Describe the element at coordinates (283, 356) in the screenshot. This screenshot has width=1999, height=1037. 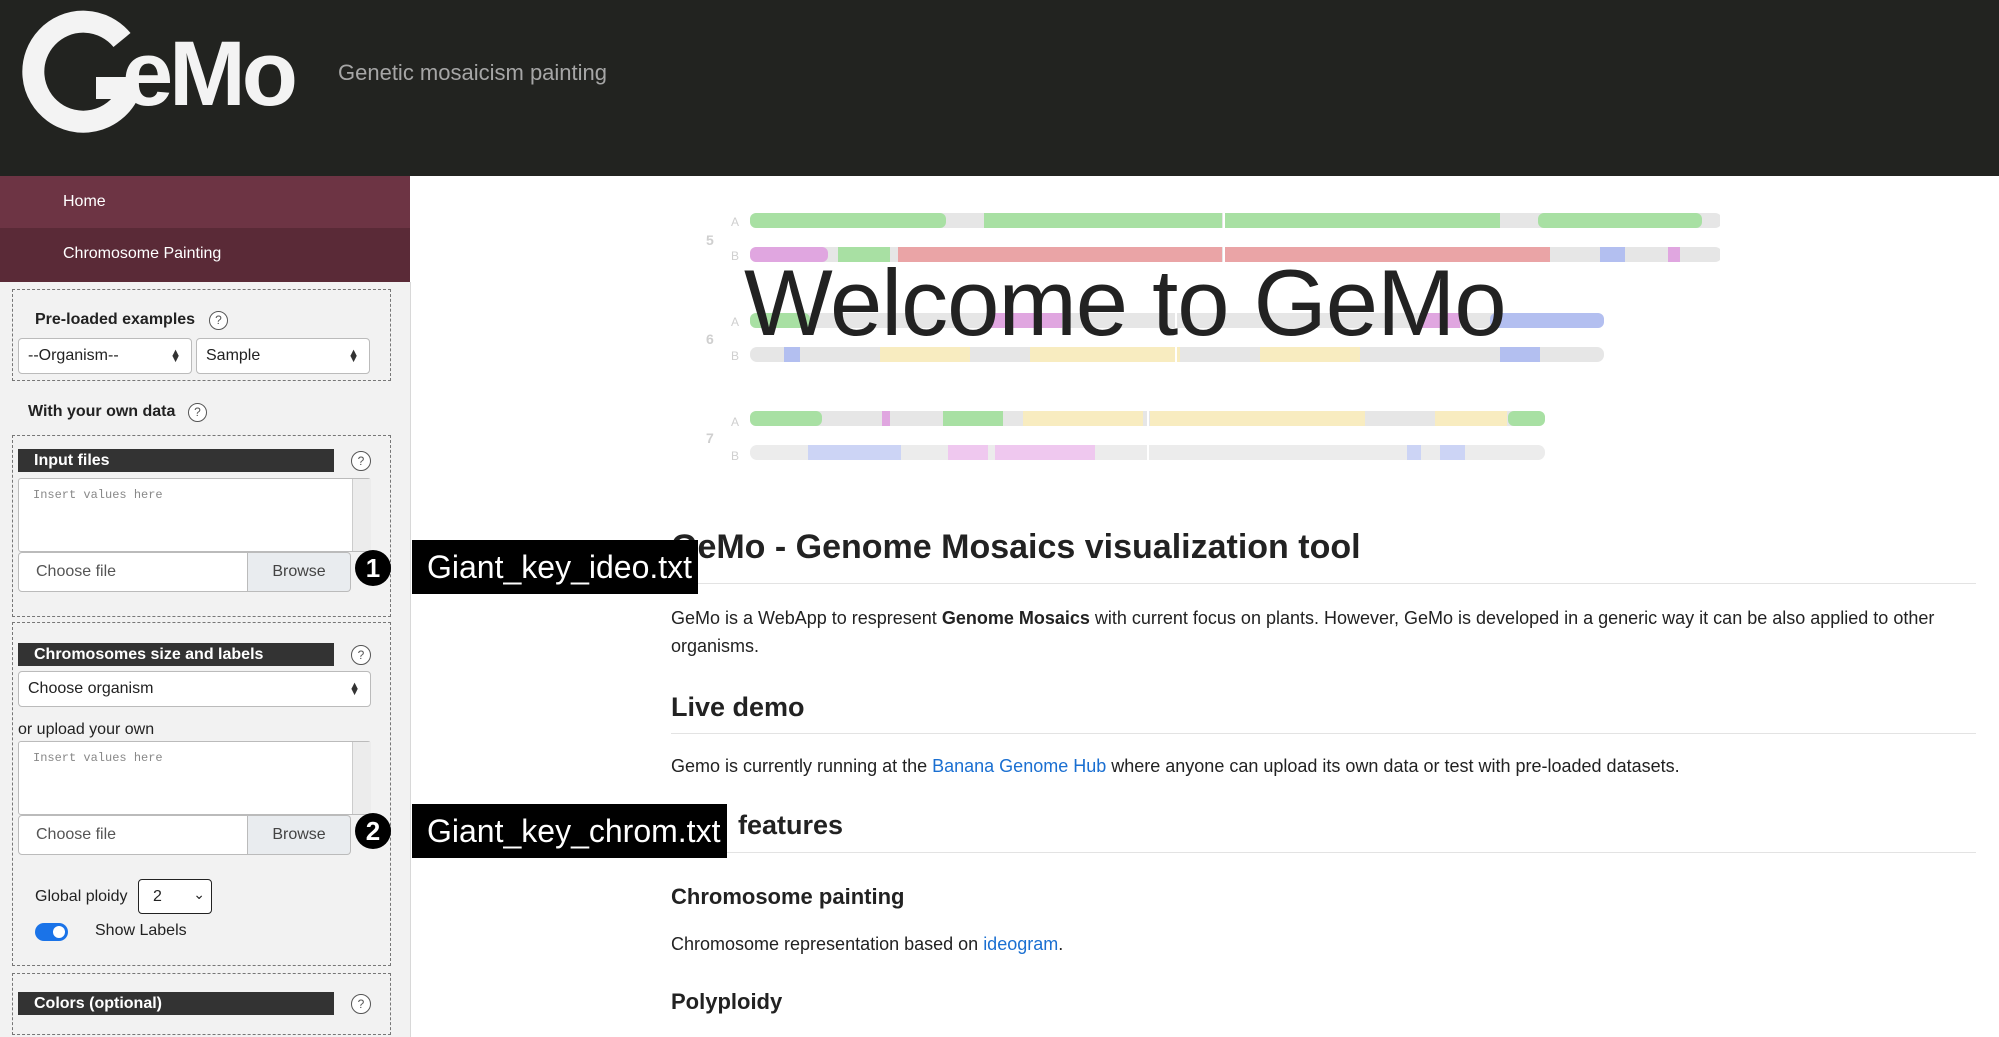
I see `sample-select: Sample ▲ ▼` at that location.